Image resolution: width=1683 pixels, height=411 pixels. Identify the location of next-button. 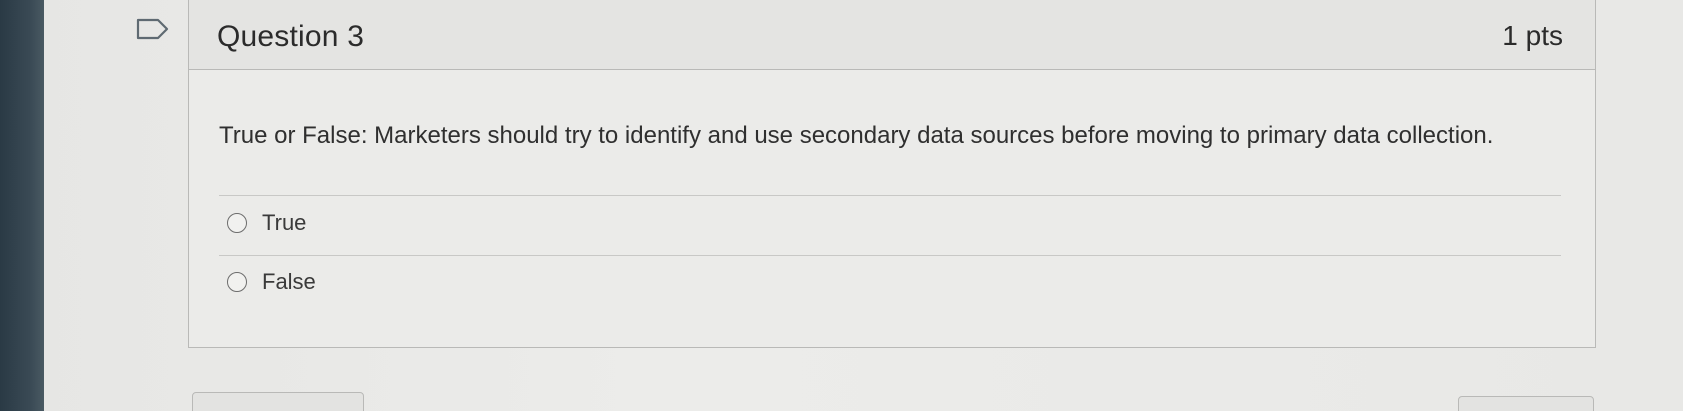
(1526, 403).